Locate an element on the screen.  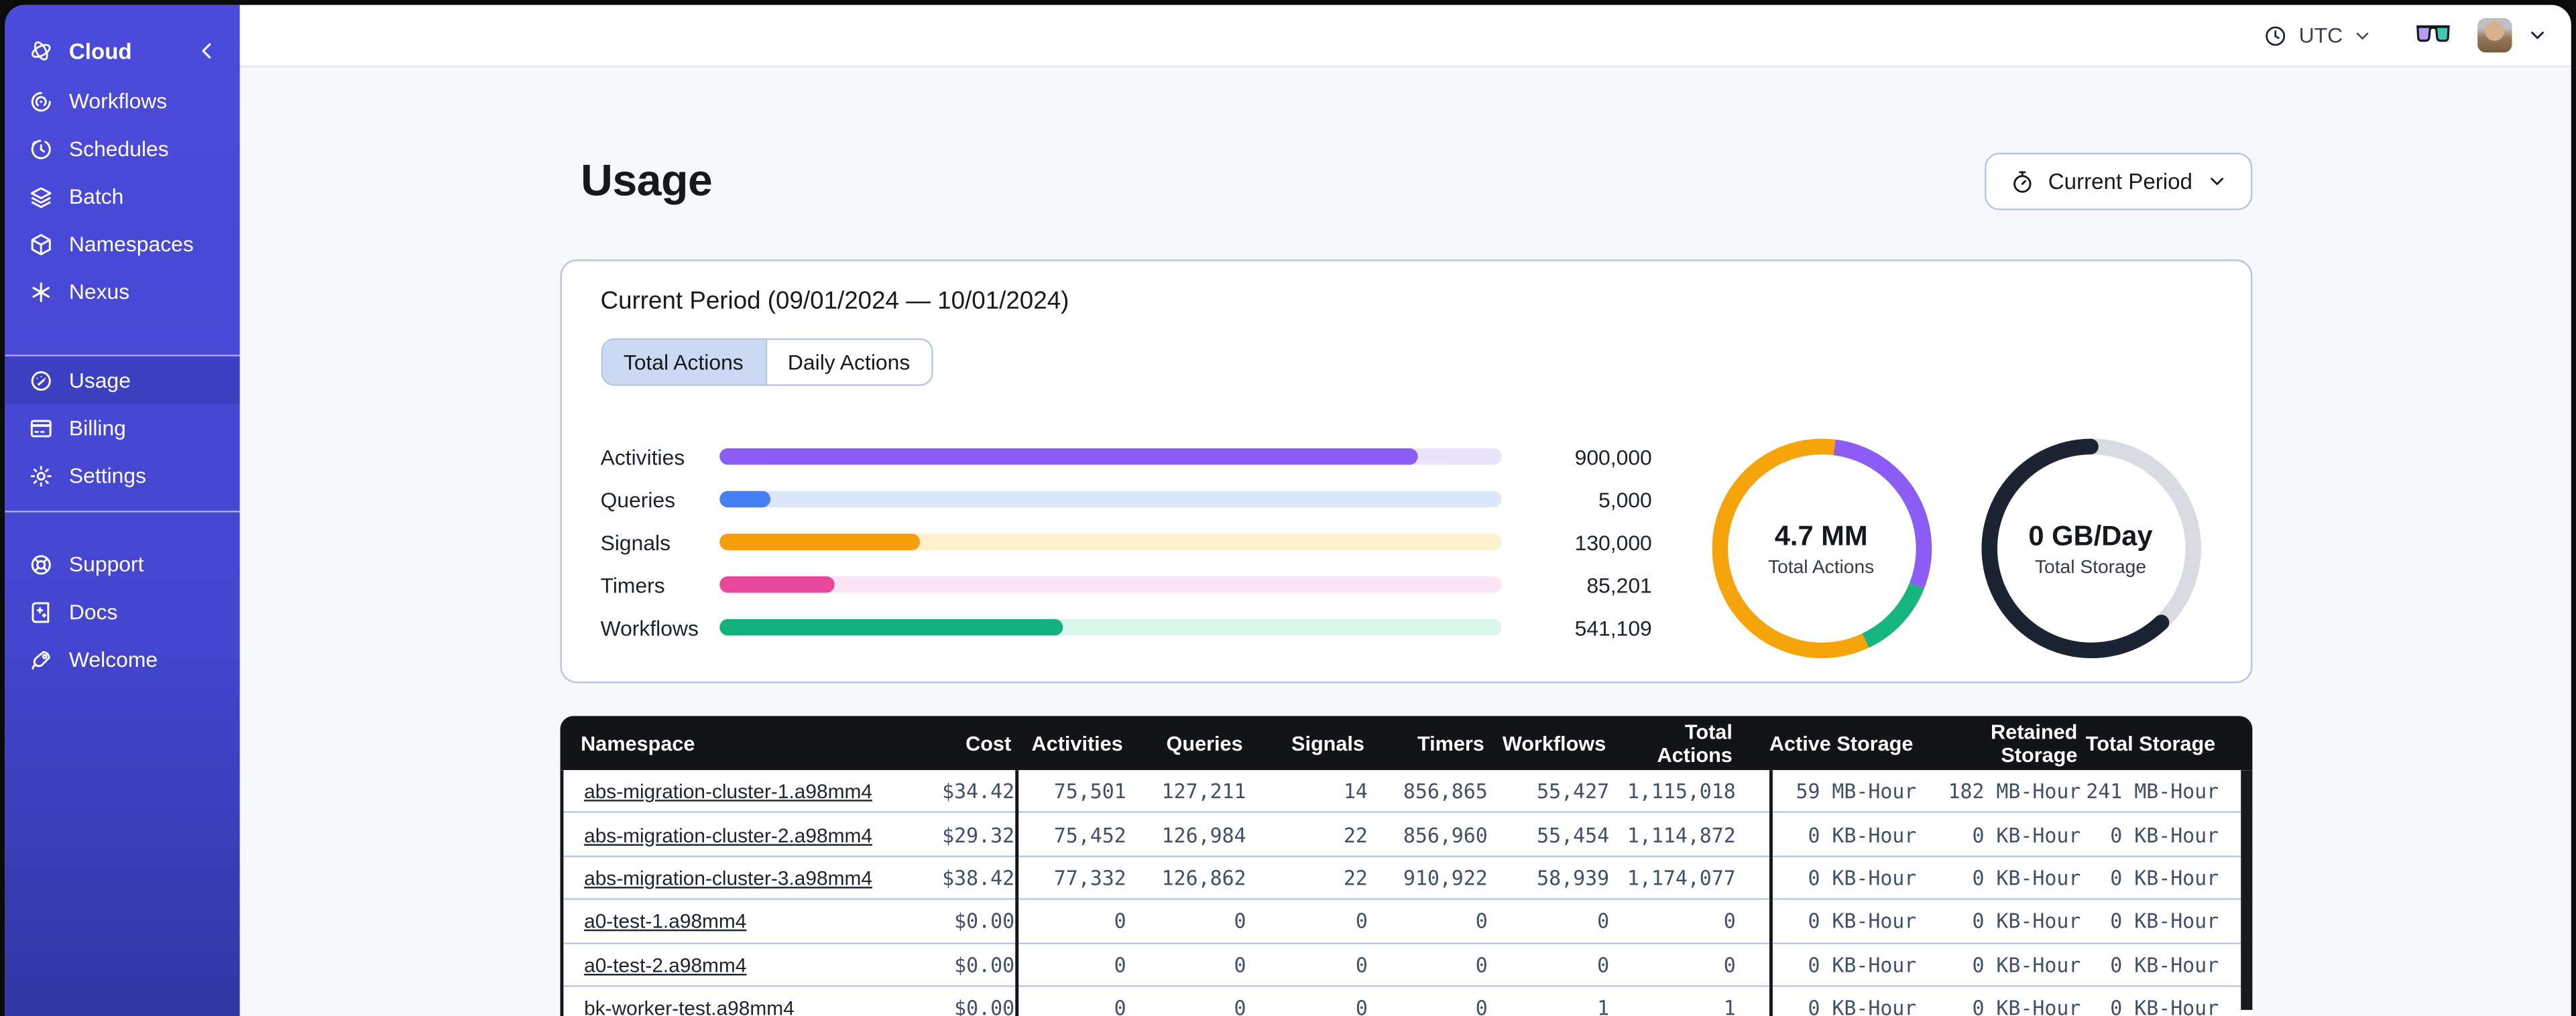
cell-timers: 856,865 is located at coordinates (1445, 792).